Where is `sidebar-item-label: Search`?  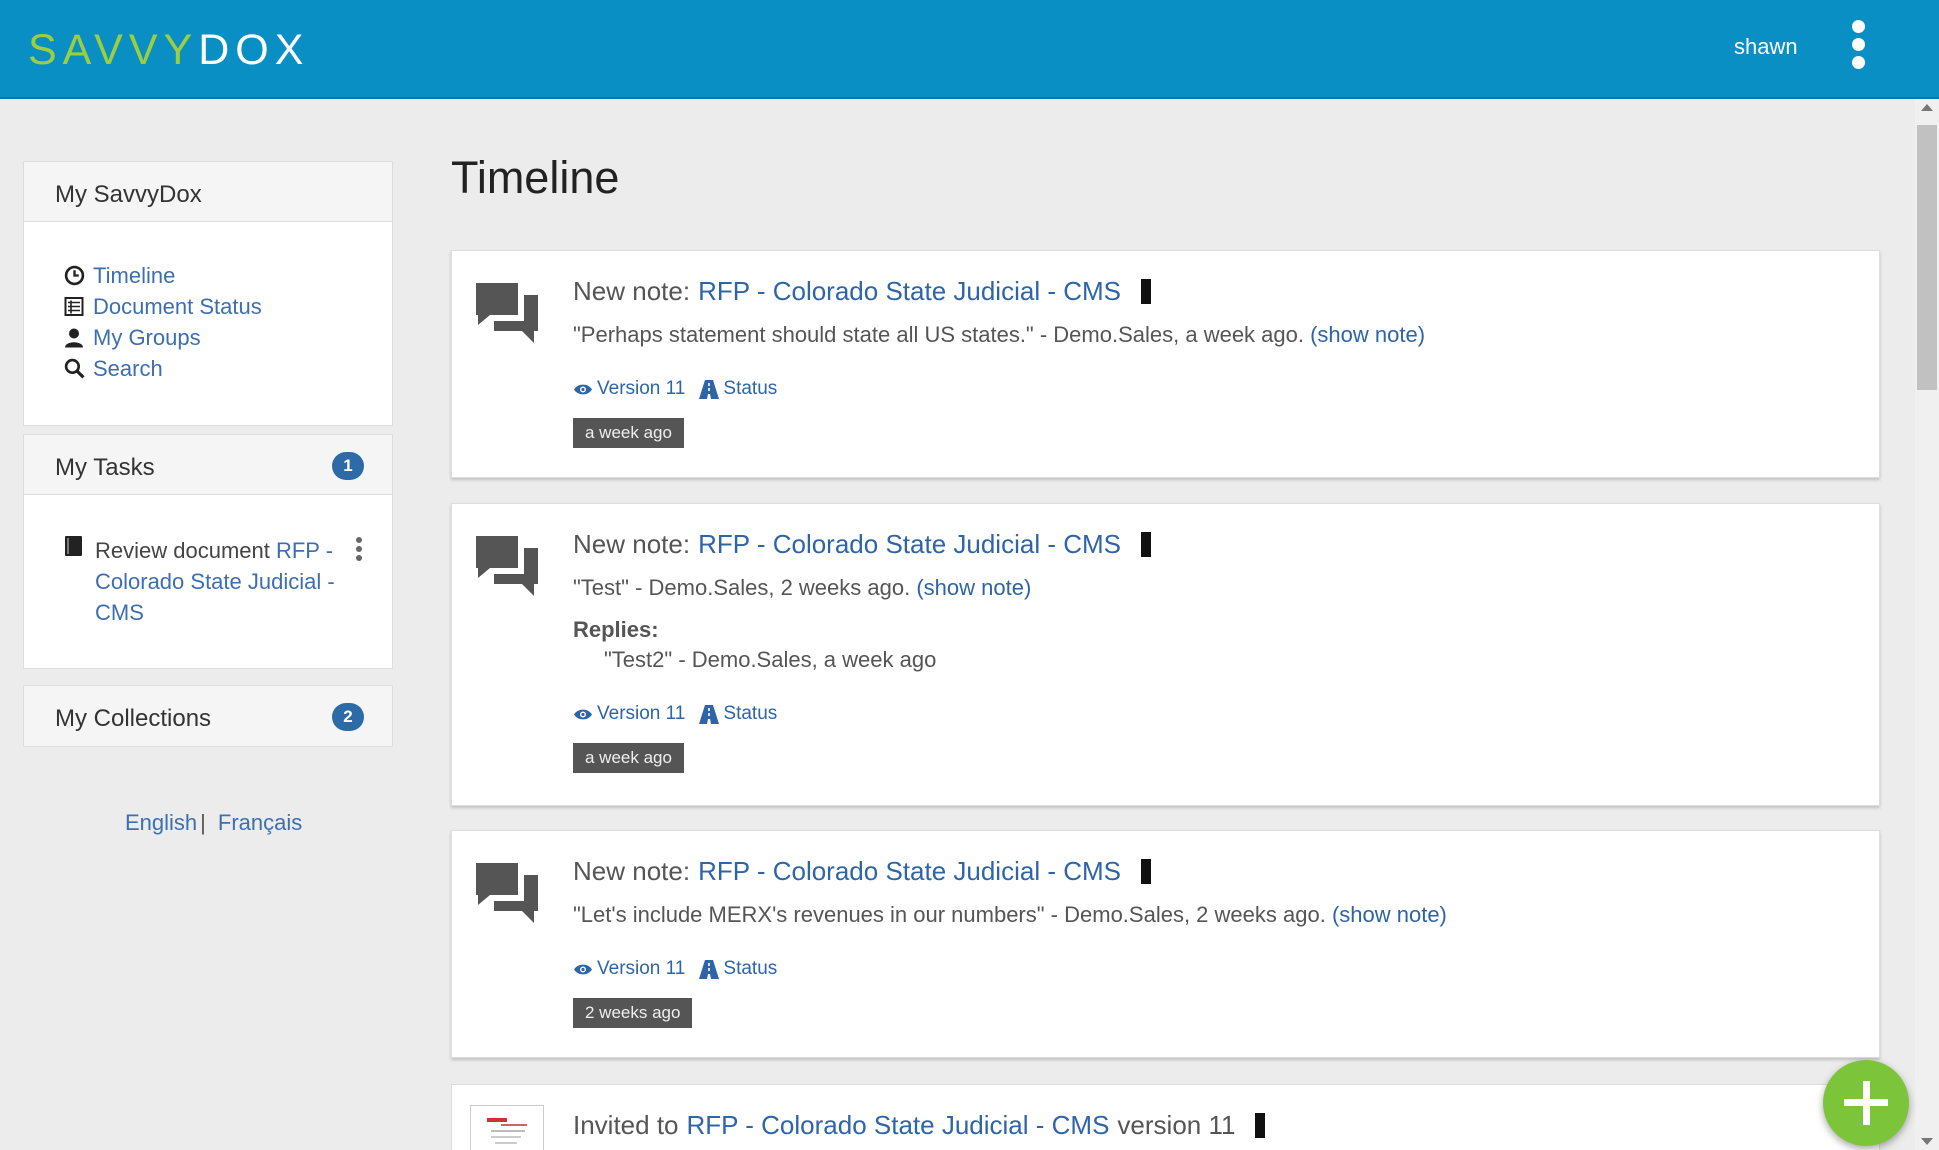
sidebar-item-label: Search is located at coordinates (128, 368).